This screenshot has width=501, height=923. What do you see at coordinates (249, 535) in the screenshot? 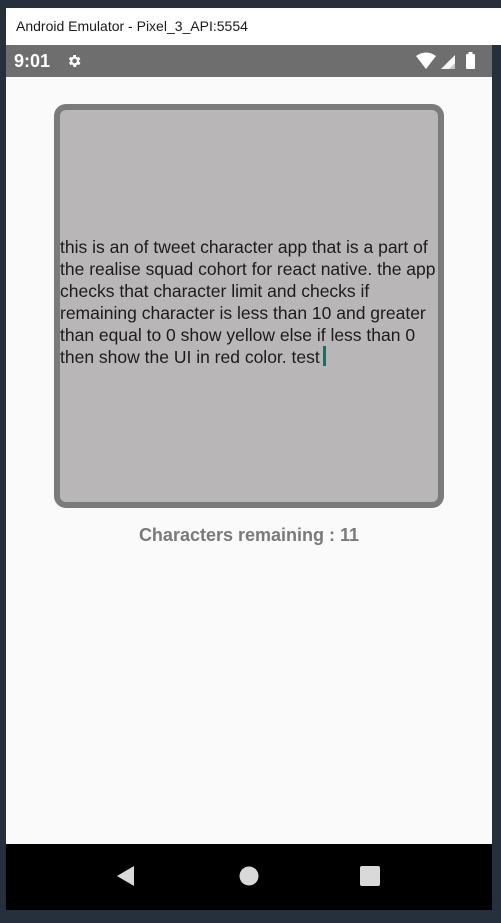
I see `characters-remaining-label: Characters remaining : 11` at bounding box center [249, 535].